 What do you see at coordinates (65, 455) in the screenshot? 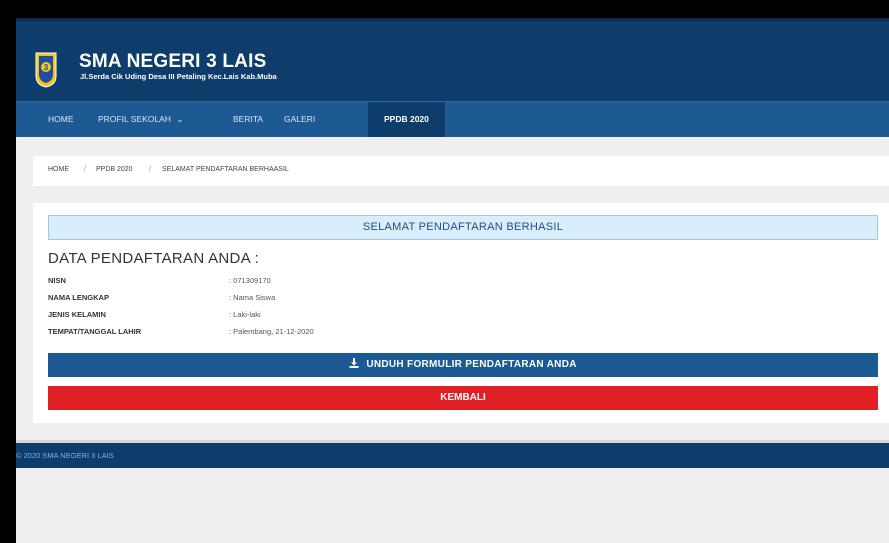
I see `footer-copyright: © 2020 SMA NEGERI 3 LAIS` at bounding box center [65, 455].